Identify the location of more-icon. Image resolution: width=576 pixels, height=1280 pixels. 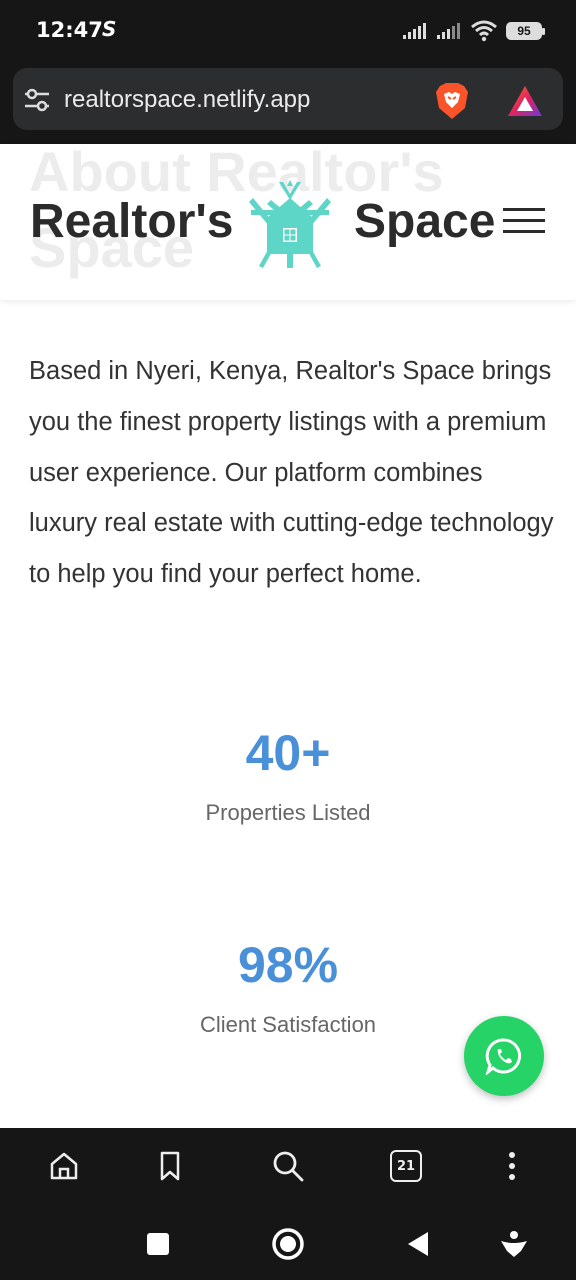
(512, 1166).